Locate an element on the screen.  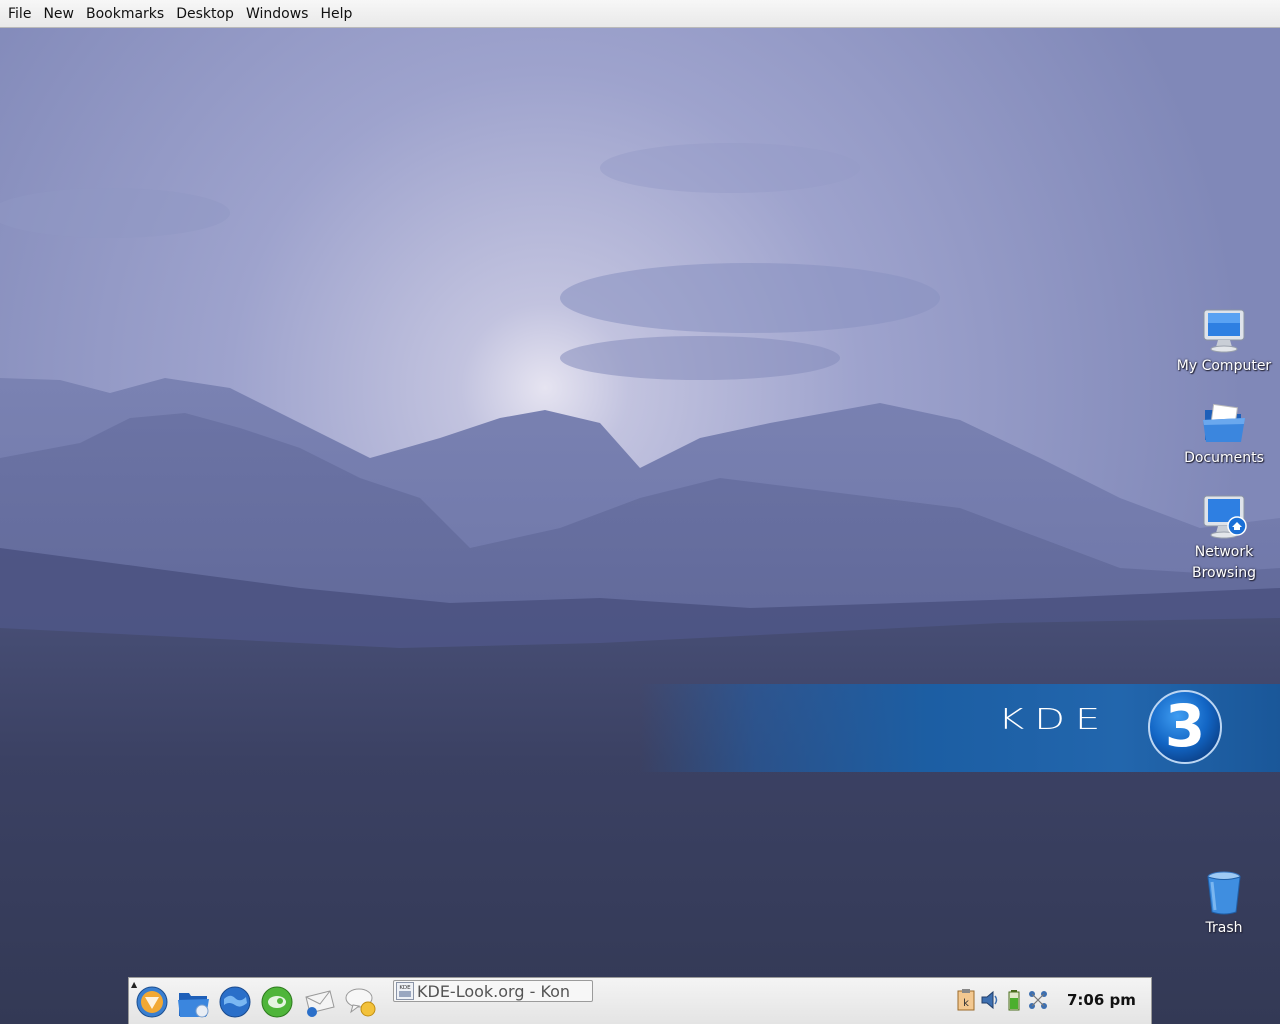
menu-bookmarks: Bookmarks is located at coordinates (125, 14).